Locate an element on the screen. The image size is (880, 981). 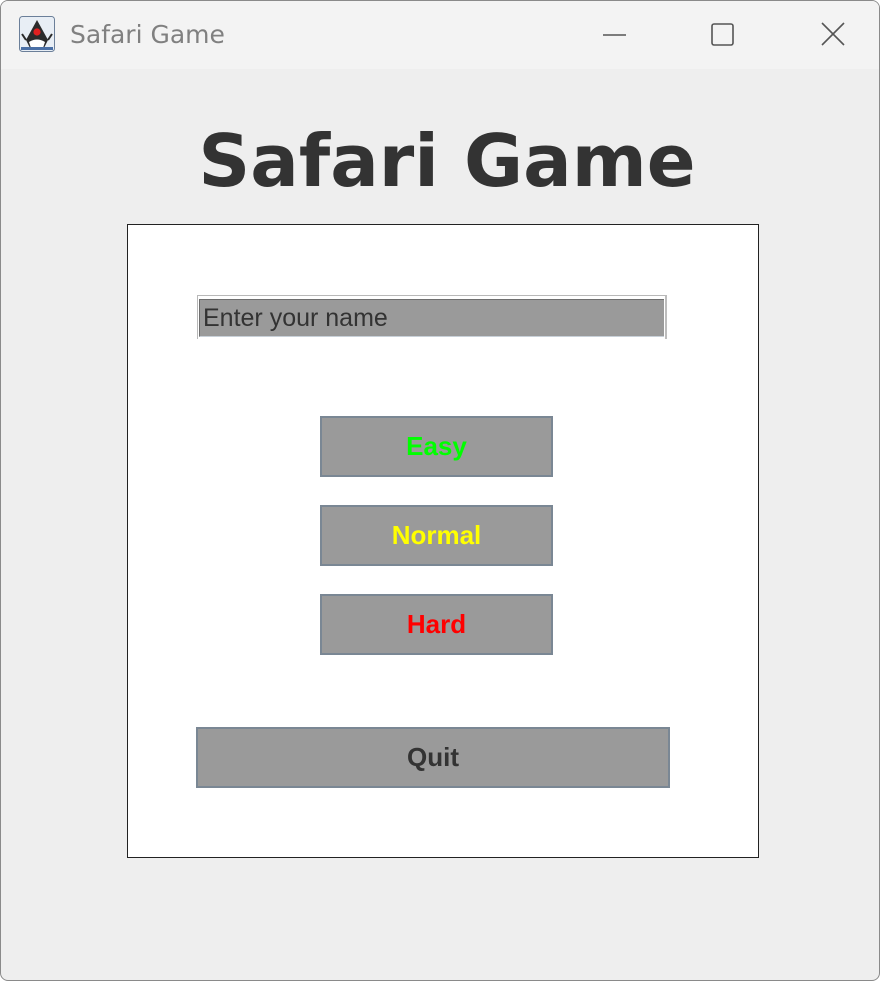
java-duke-icon is located at coordinates (37, 34).